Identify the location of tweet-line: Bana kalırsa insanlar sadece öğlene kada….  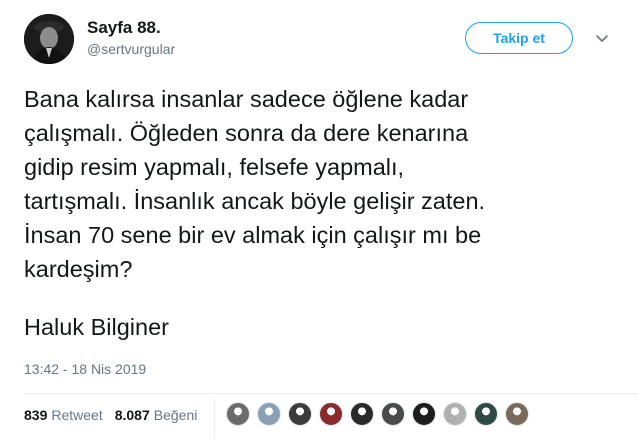
(246, 99).